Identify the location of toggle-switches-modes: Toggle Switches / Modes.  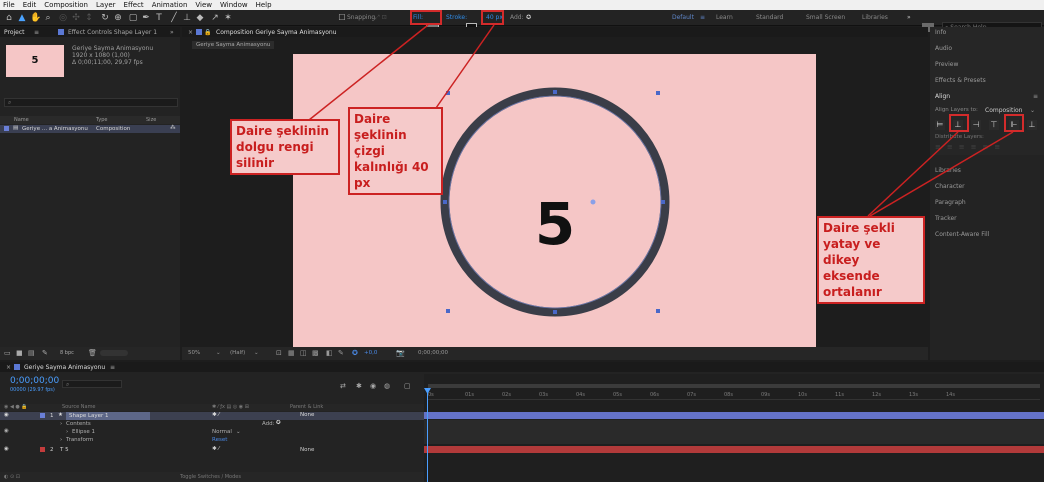
(210, 477).